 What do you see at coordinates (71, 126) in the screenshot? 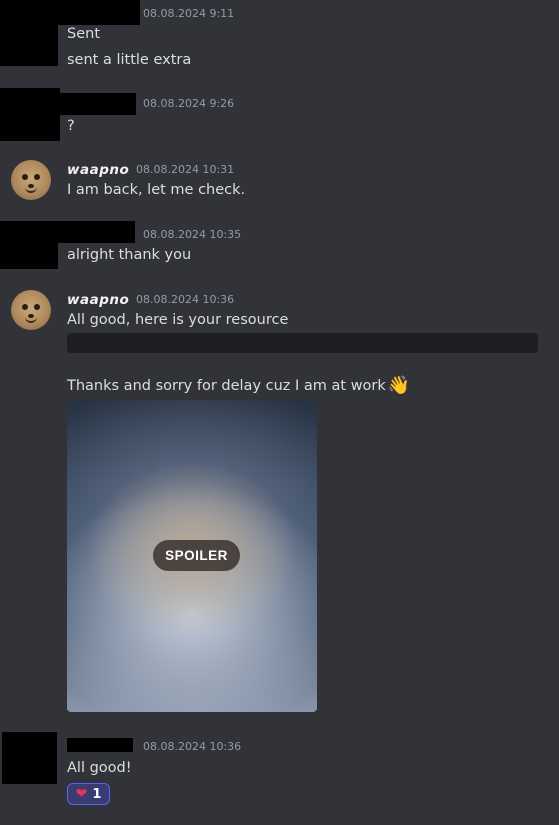
I see `message-text: ?` at bounding box center [71, 126].